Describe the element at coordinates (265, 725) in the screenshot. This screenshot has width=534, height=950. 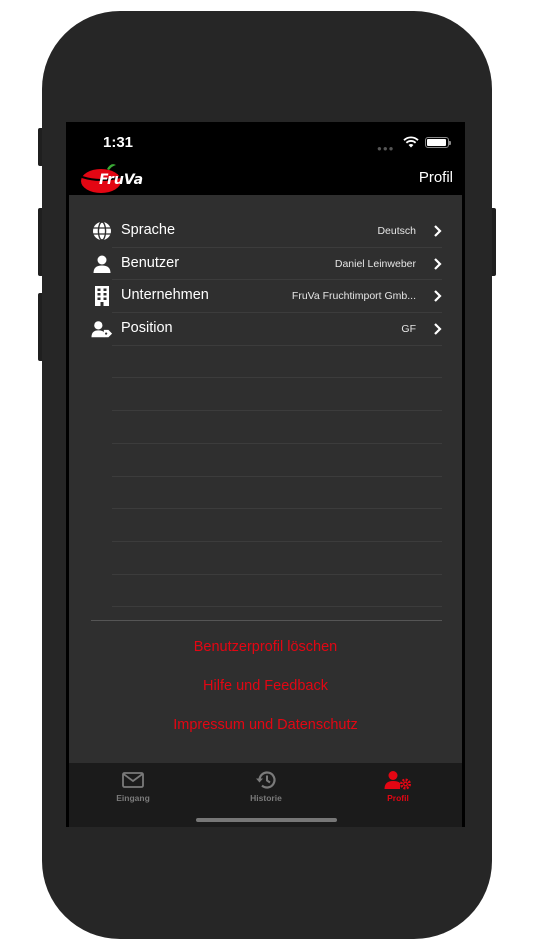
I see `imprint-privacy-link: Impressum und Datenschutz` at that location.